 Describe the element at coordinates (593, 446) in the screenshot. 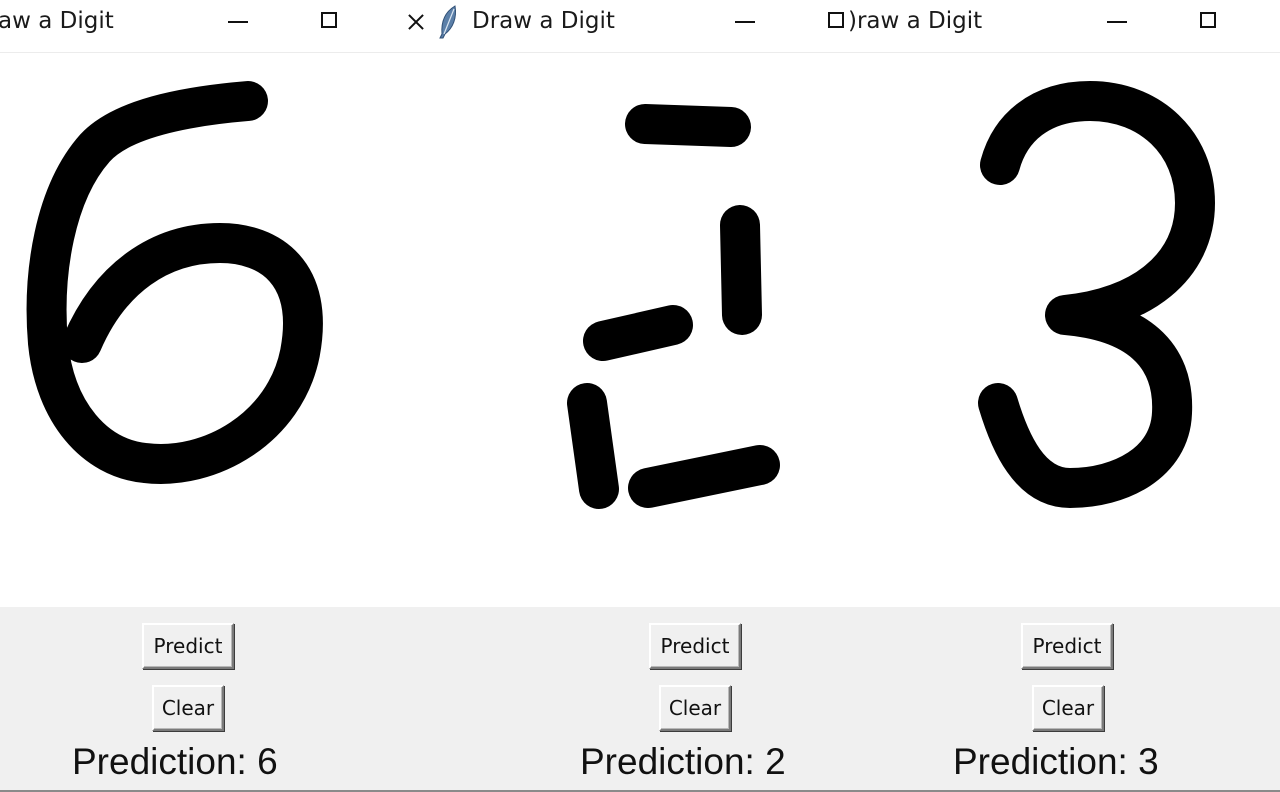

I see `digit-2-stroke-left` at that location.